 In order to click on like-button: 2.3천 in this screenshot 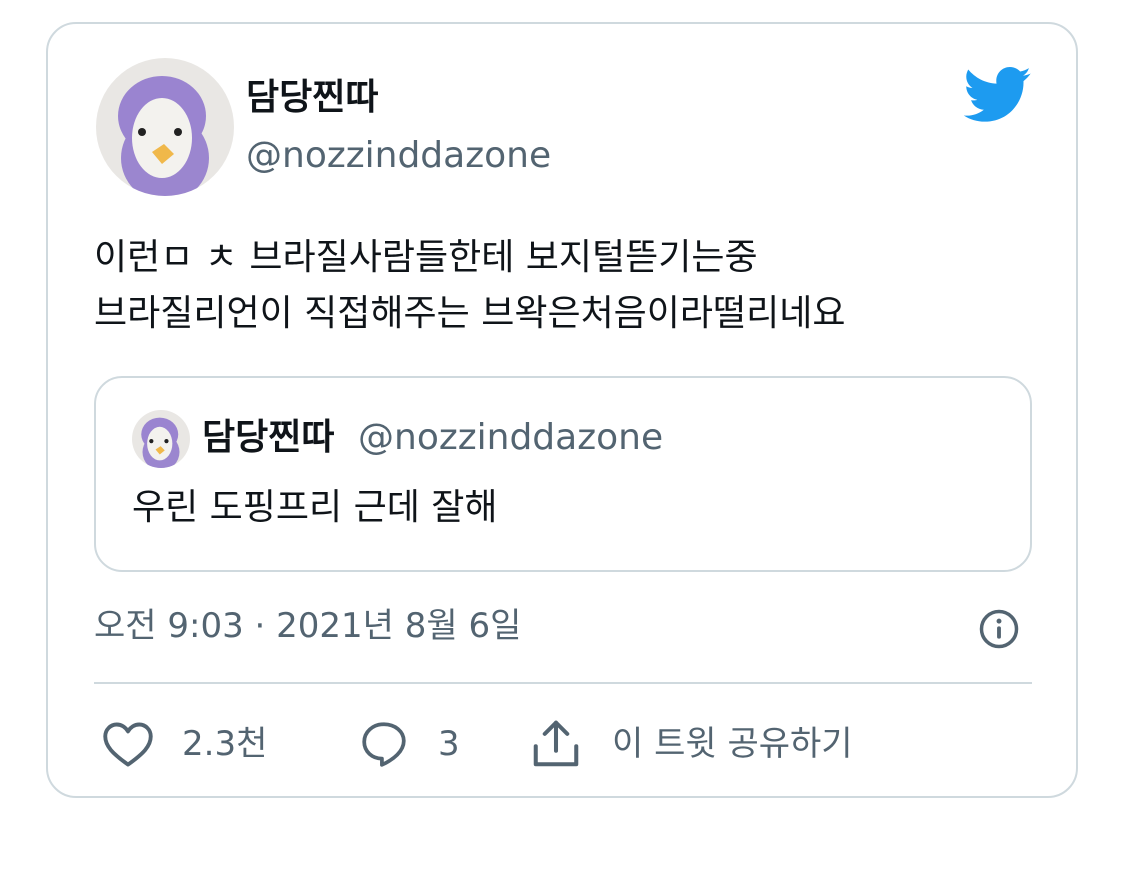, I will do `click(184, 744)`.